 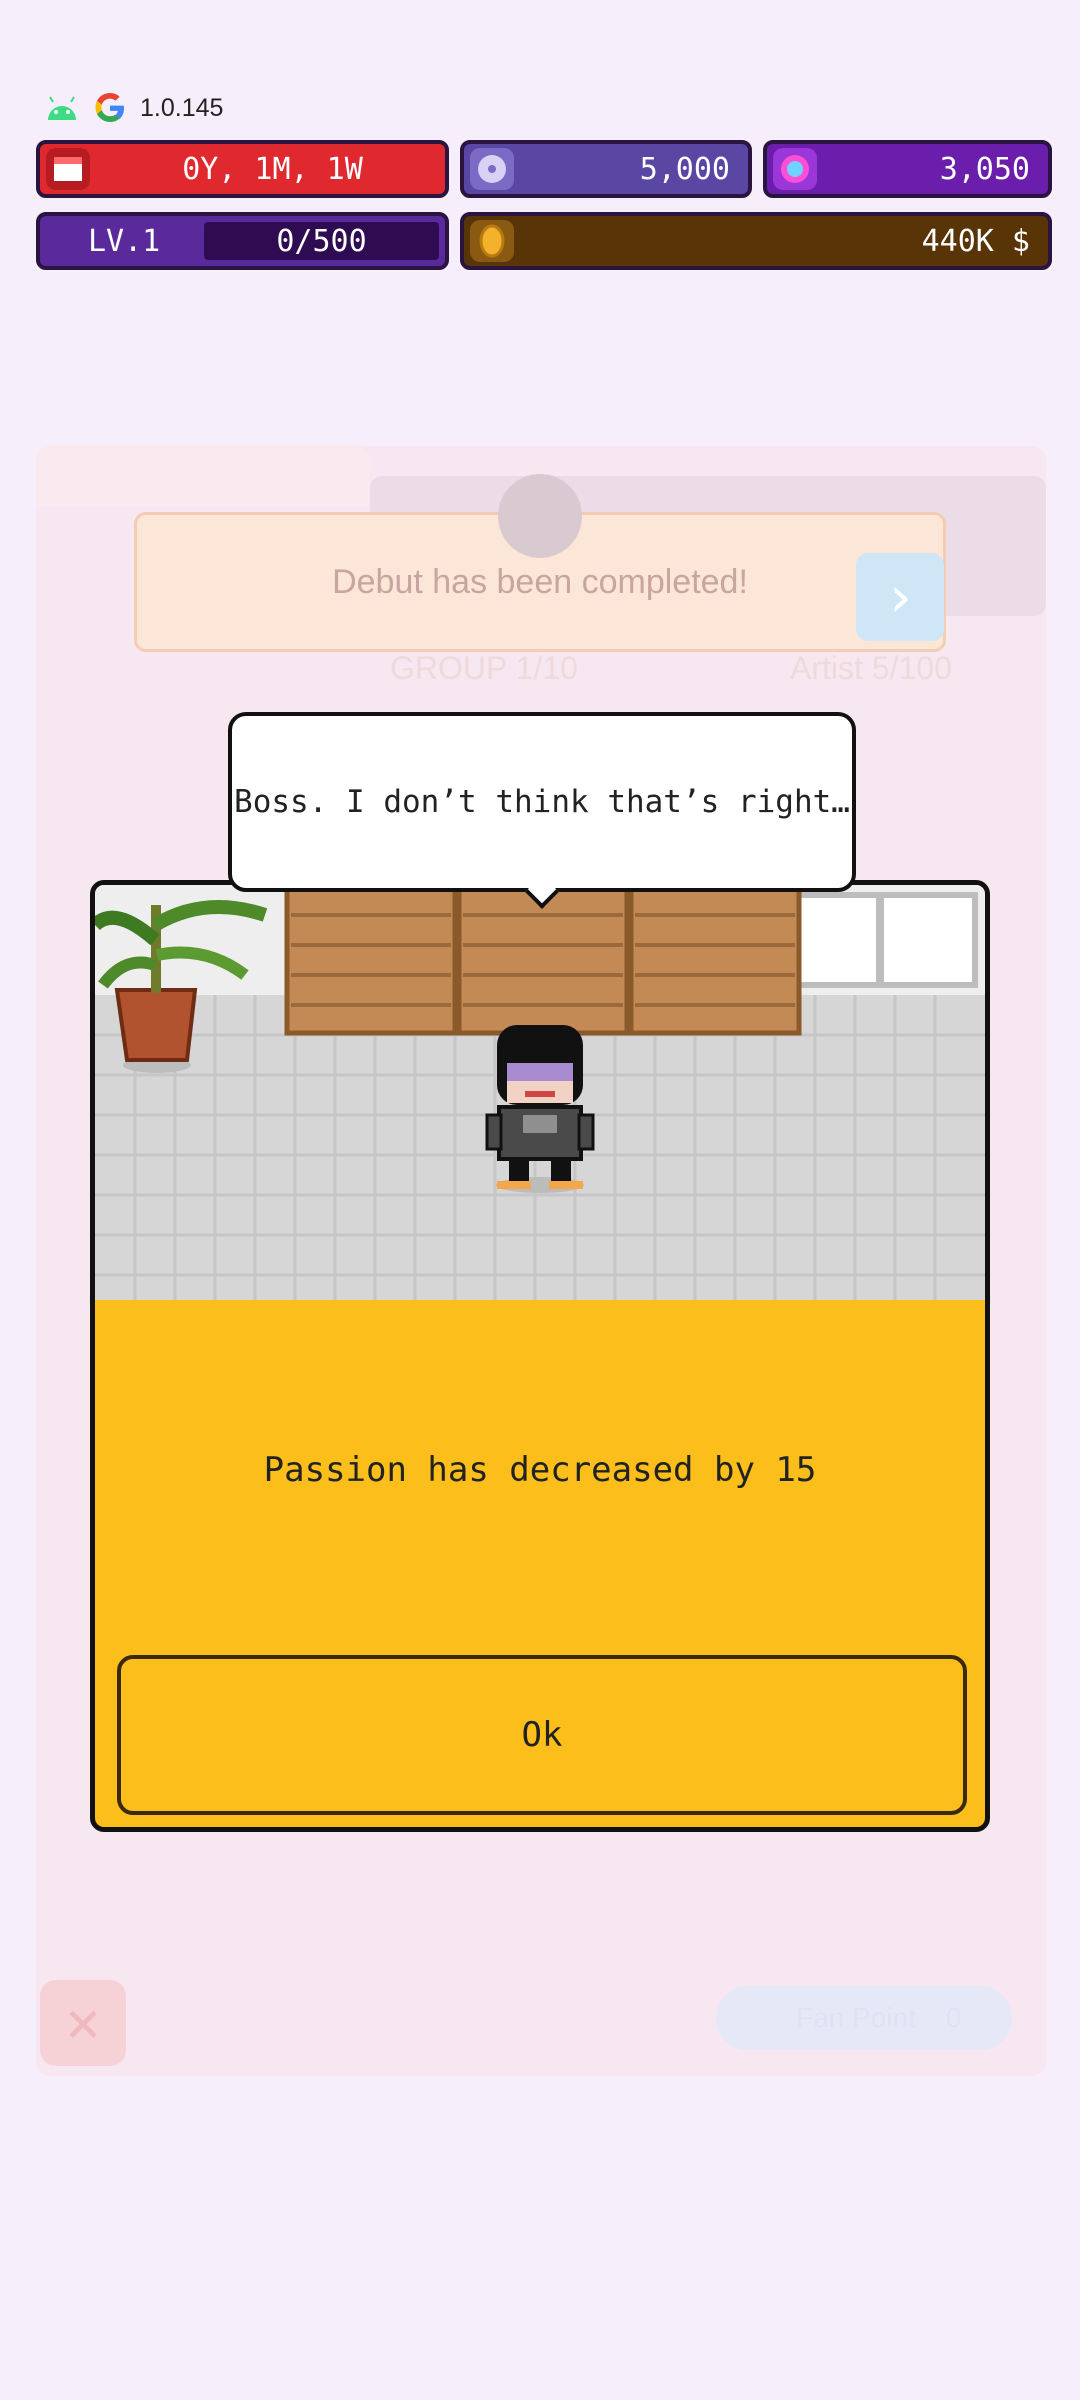 What do you see at coordinates (606, 169) in the screenshot?
I see `disc-bar: 5,000` at bounding box center [606, 169].